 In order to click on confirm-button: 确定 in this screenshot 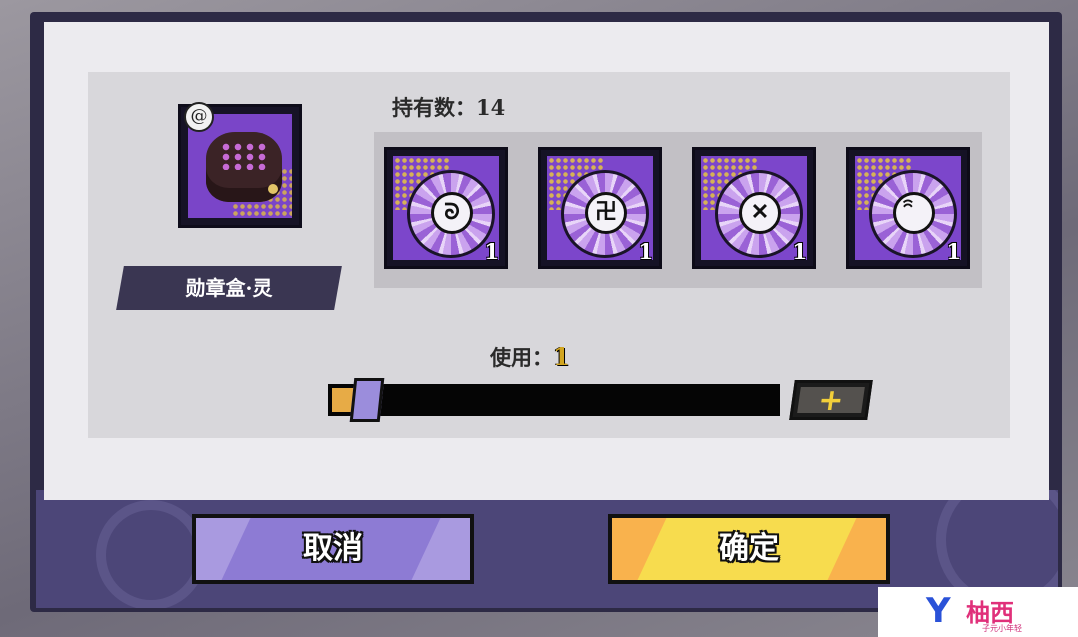, I will do `click(749, 549)`.